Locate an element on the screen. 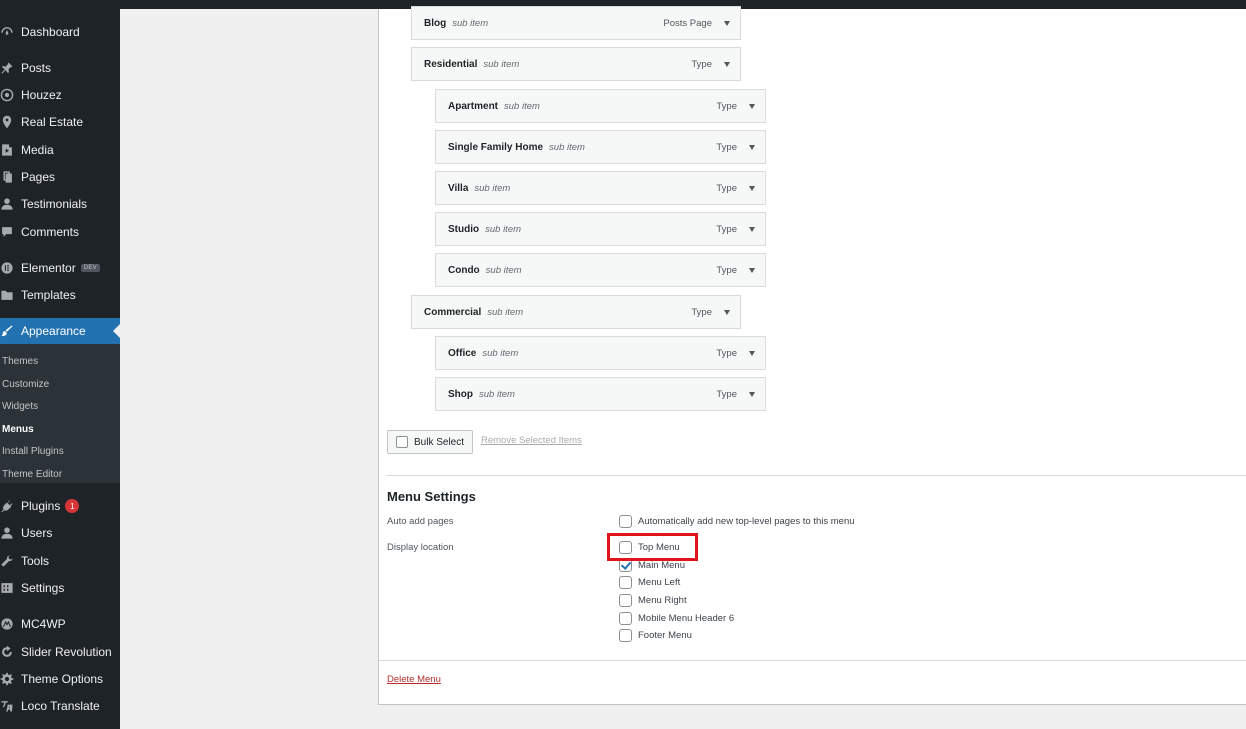 This screenshot has width=1246, height=729. display-location-label: Display location is located at coordinates (420, 547).